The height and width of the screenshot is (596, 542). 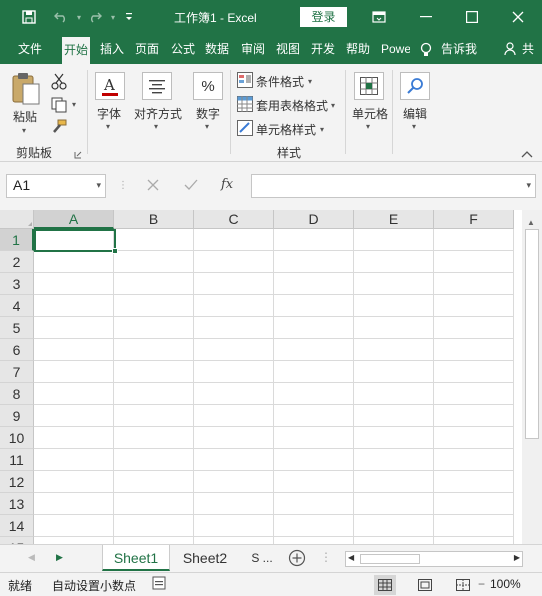 I want to click on row-header: 4, so click(x=17, y=306).